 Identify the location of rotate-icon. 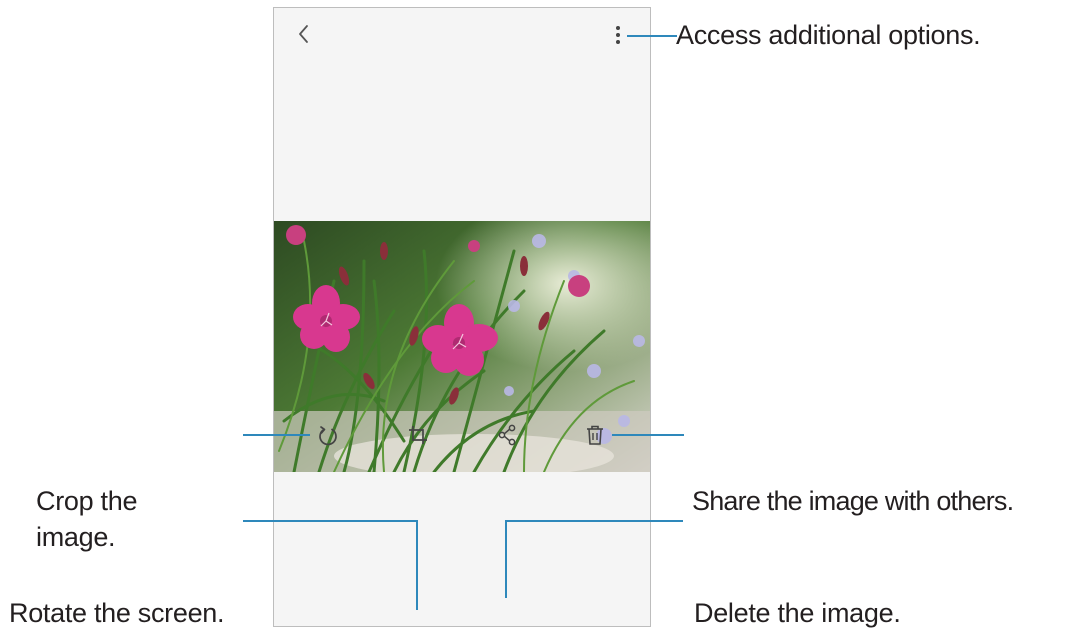
(328, 436).